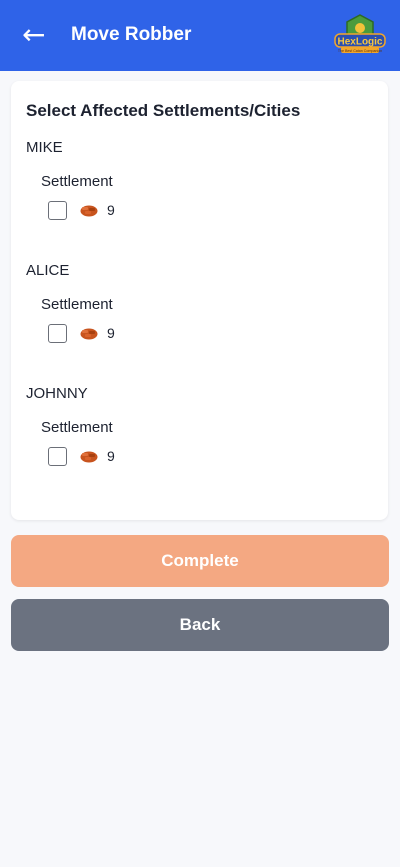 The height and width of the screenshot is (867, 400). What do you see at coordinates (196, 317) in the screenshot?
I see `player-section-alice: ALICE Settlement 9` at bounding box center [196, 317].